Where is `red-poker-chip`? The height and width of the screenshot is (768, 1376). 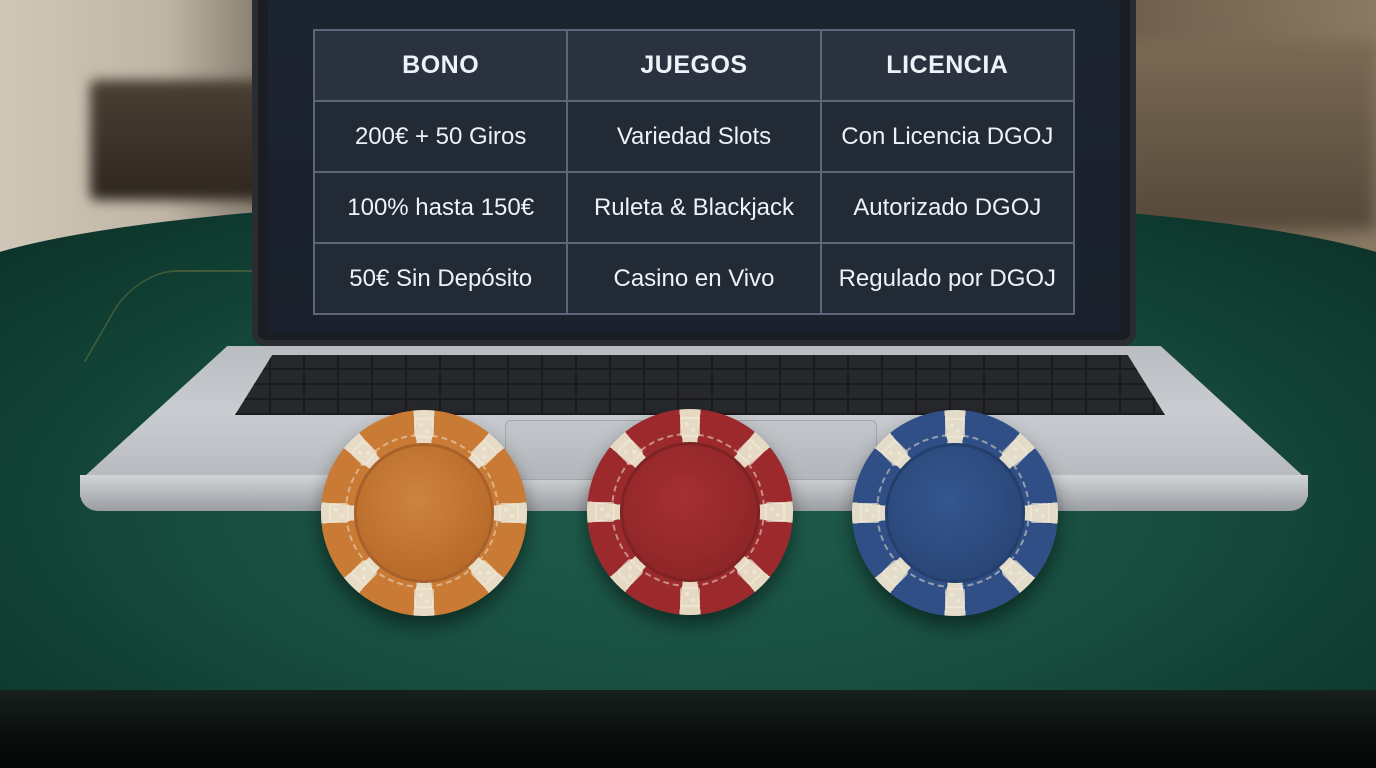 red-poker-chip is located at coordinates (690, 512).